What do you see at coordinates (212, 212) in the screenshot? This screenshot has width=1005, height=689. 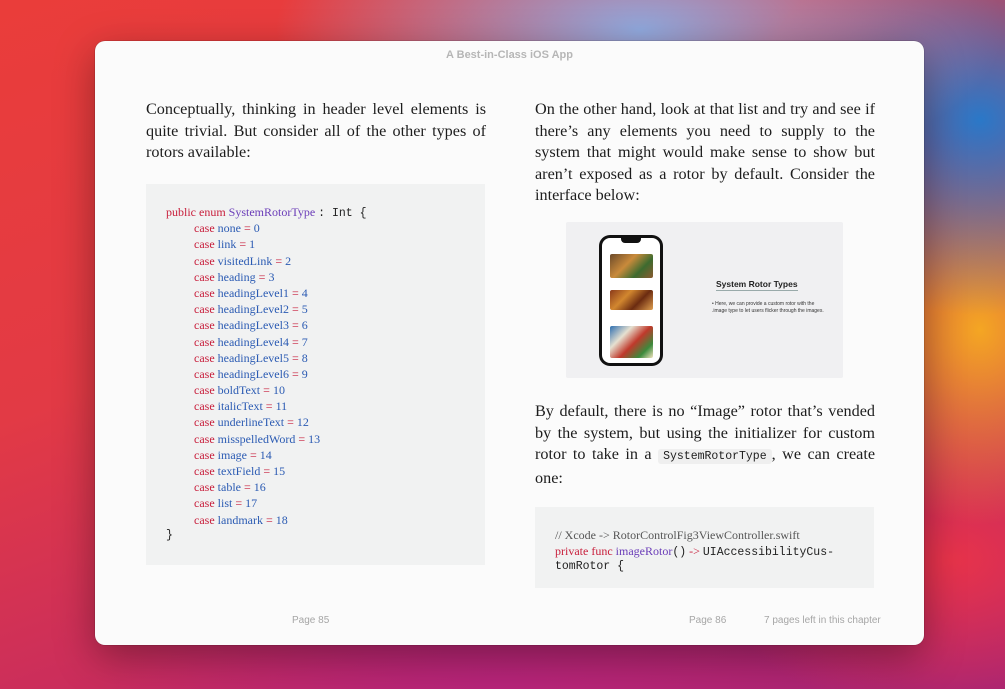 I see `keyword-enum: enum` at bounding box center [212, 212].